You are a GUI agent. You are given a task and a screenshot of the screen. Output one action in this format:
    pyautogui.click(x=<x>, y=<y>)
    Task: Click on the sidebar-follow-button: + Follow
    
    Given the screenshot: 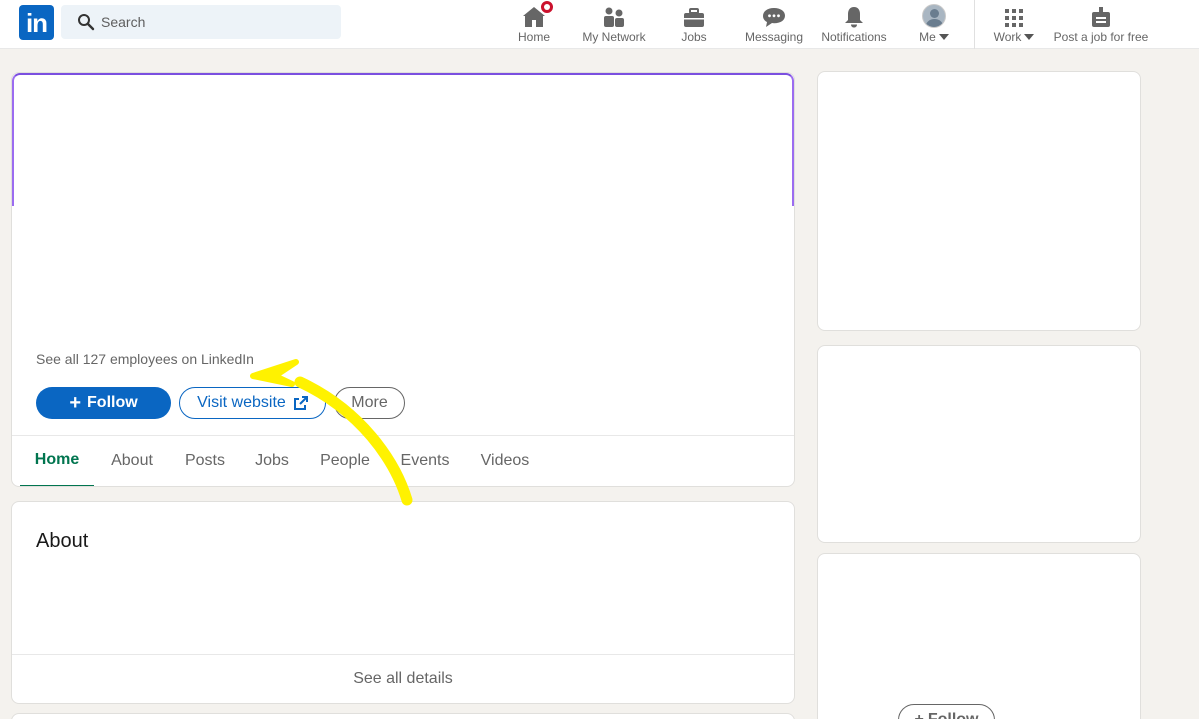 What is the action you would take?
    pyautogui.click(x=946, y=711)
    